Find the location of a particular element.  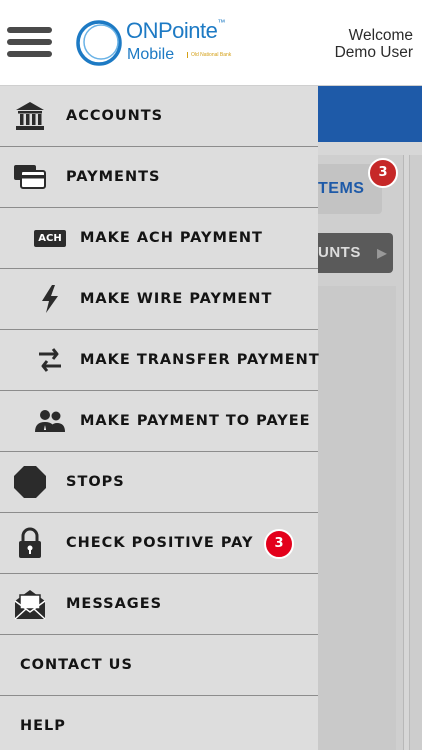

credit-cards-icon is located at coordinates (30, 177).